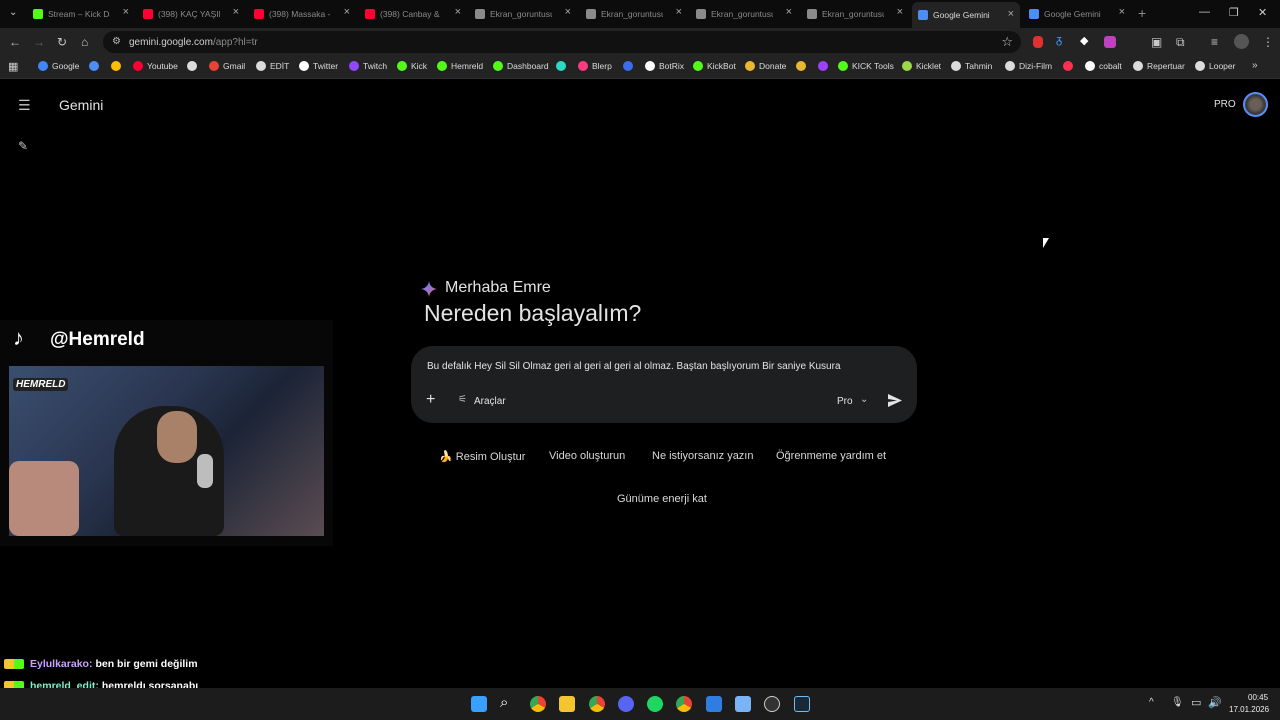  Describe the element at coordinates (714, 66) in the screenshot. I see `bookmark-item: KickBot` at that location.